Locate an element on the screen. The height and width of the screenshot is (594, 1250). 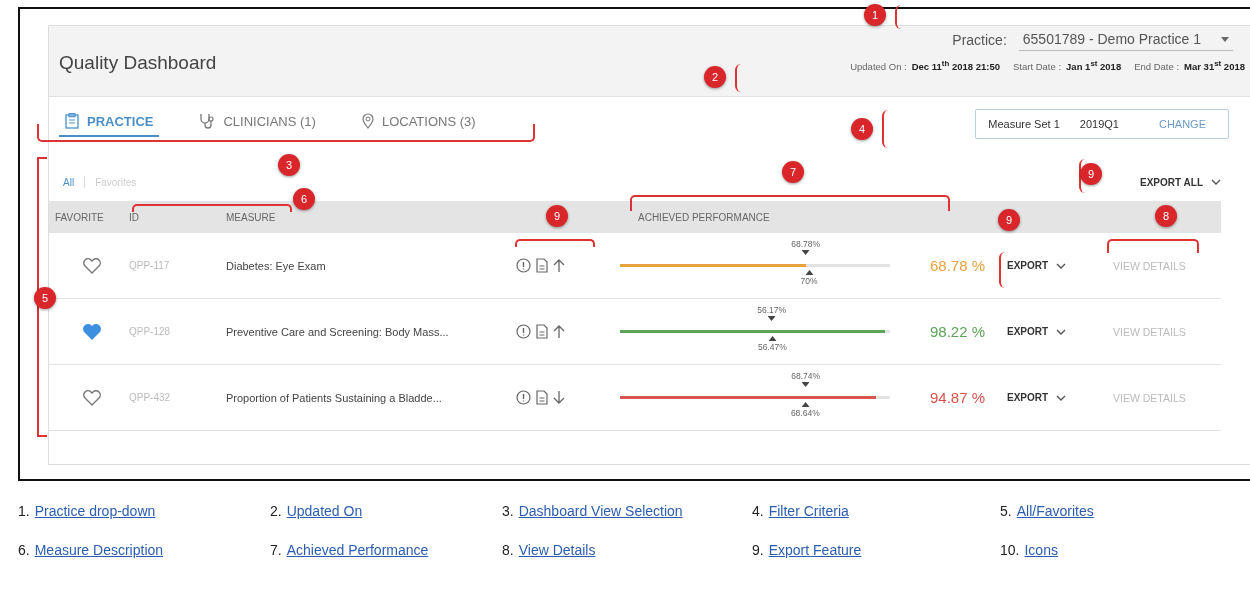
practice-label: Practice: is located at coordinates (979, 40).